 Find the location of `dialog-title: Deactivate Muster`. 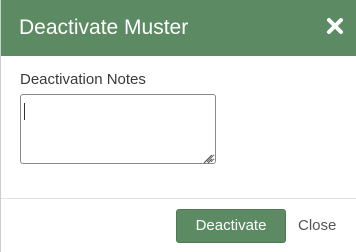

dialog-title: Deactivate Muster is located at coordinates (104, 27).